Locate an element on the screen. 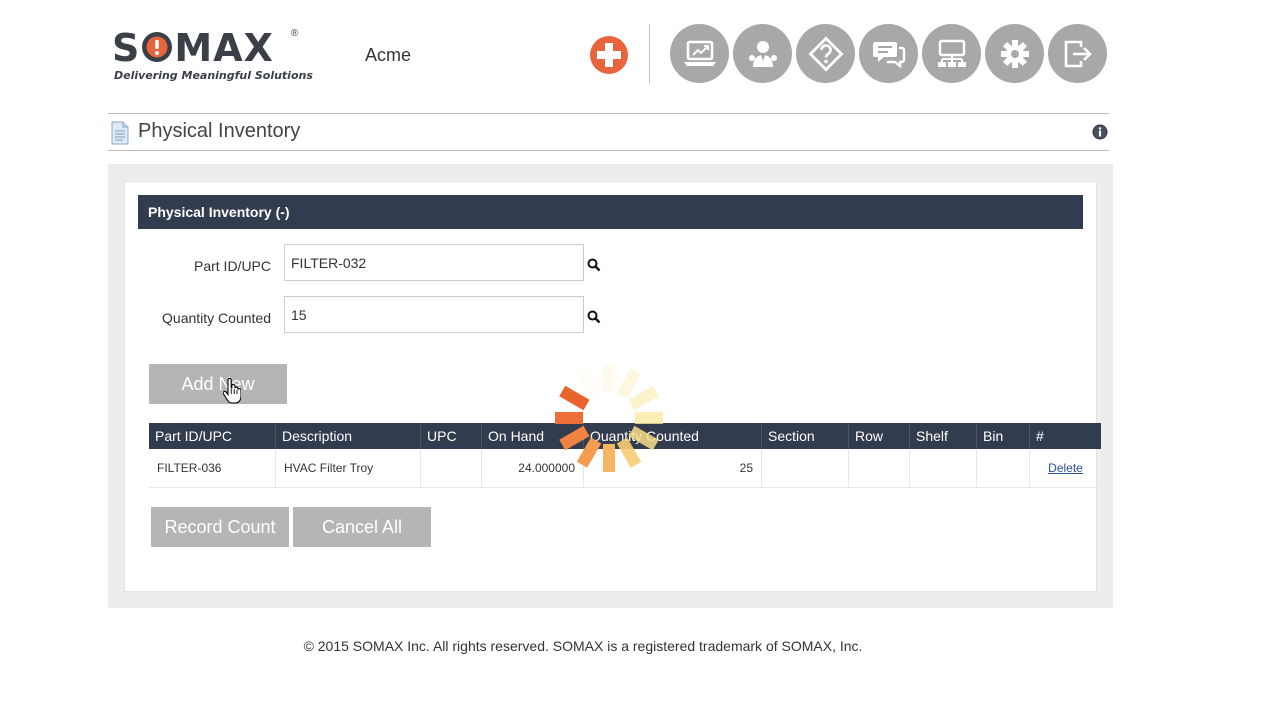  quantity-search-icon is located at coordinates (594, 319).